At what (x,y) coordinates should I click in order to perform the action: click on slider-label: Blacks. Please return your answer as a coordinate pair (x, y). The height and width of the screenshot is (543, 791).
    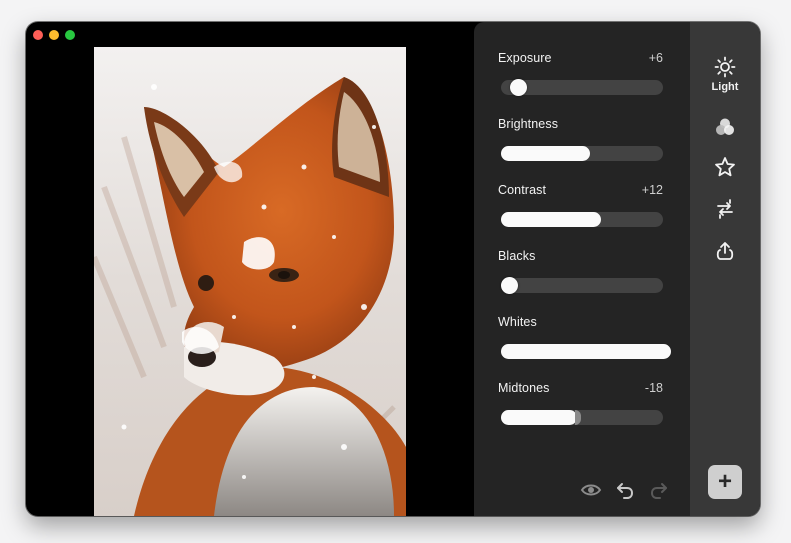
    Looking at the image, I should click on (517, 256).